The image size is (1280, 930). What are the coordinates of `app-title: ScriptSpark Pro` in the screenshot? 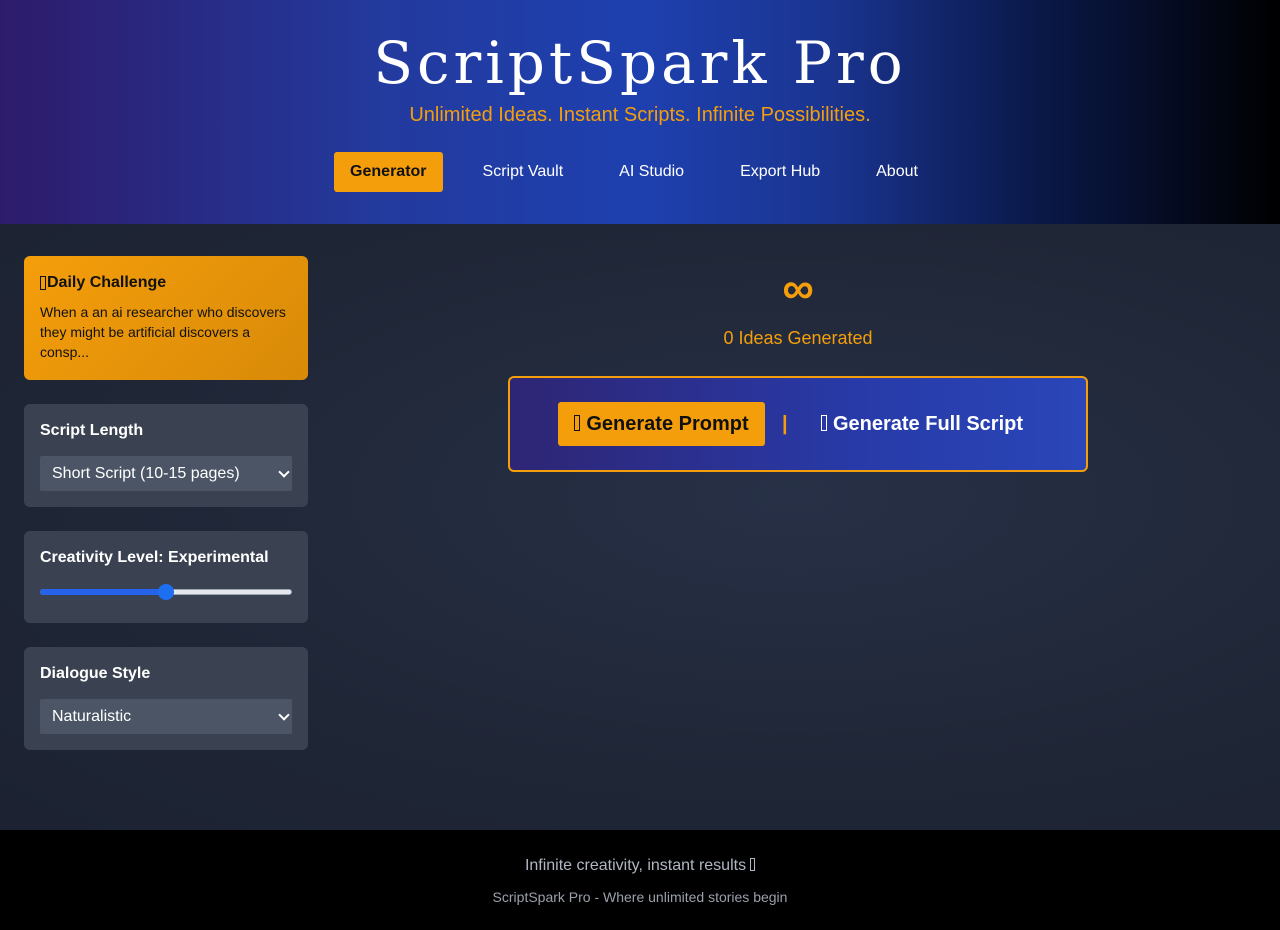 It's located at (640, 63).